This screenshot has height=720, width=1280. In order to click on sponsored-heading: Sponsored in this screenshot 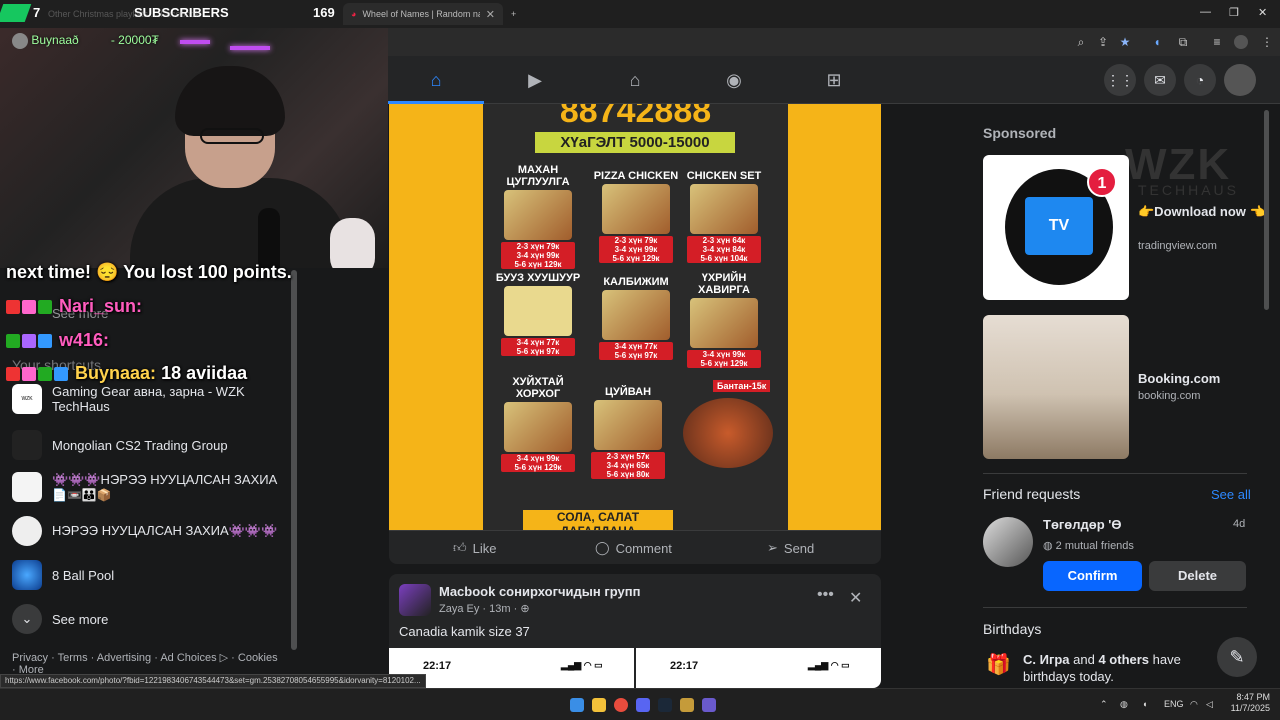, I will do `click(1020, 133)`.